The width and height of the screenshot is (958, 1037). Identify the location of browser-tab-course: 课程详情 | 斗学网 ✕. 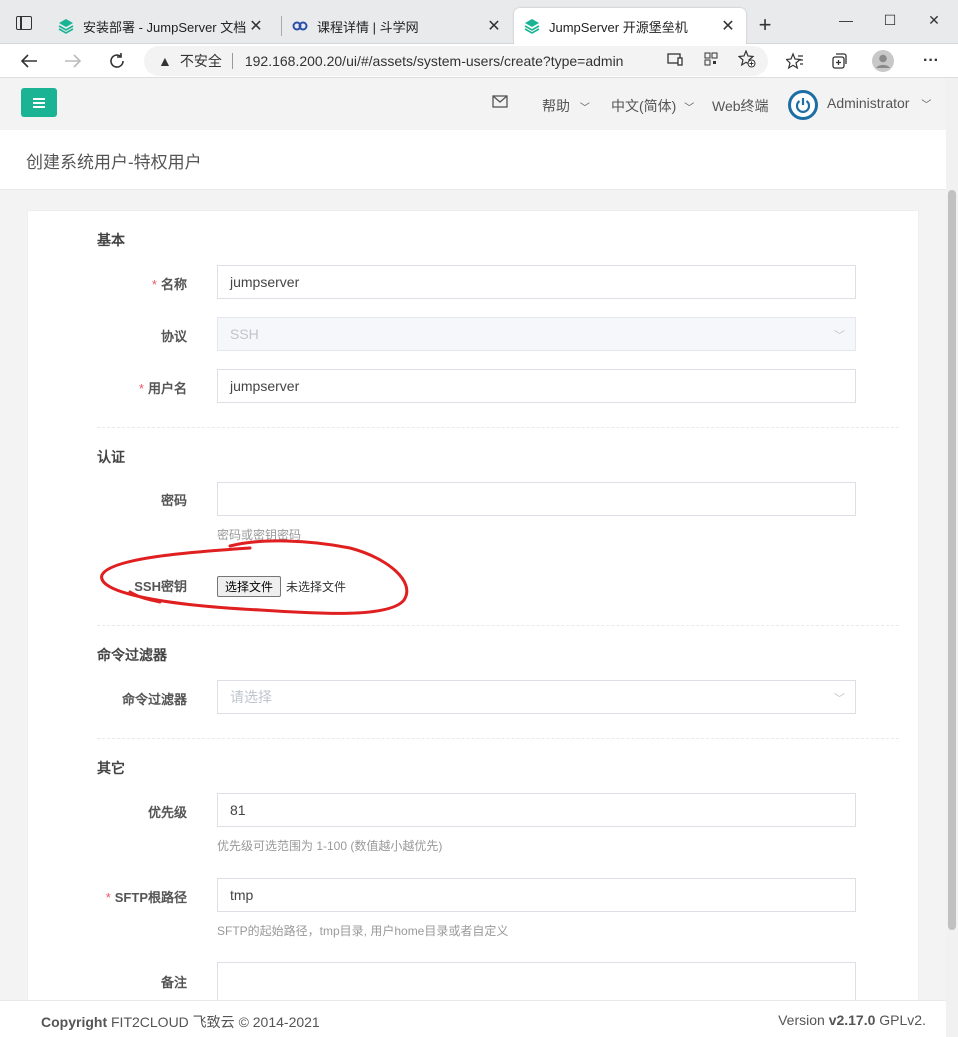
(397, 26).